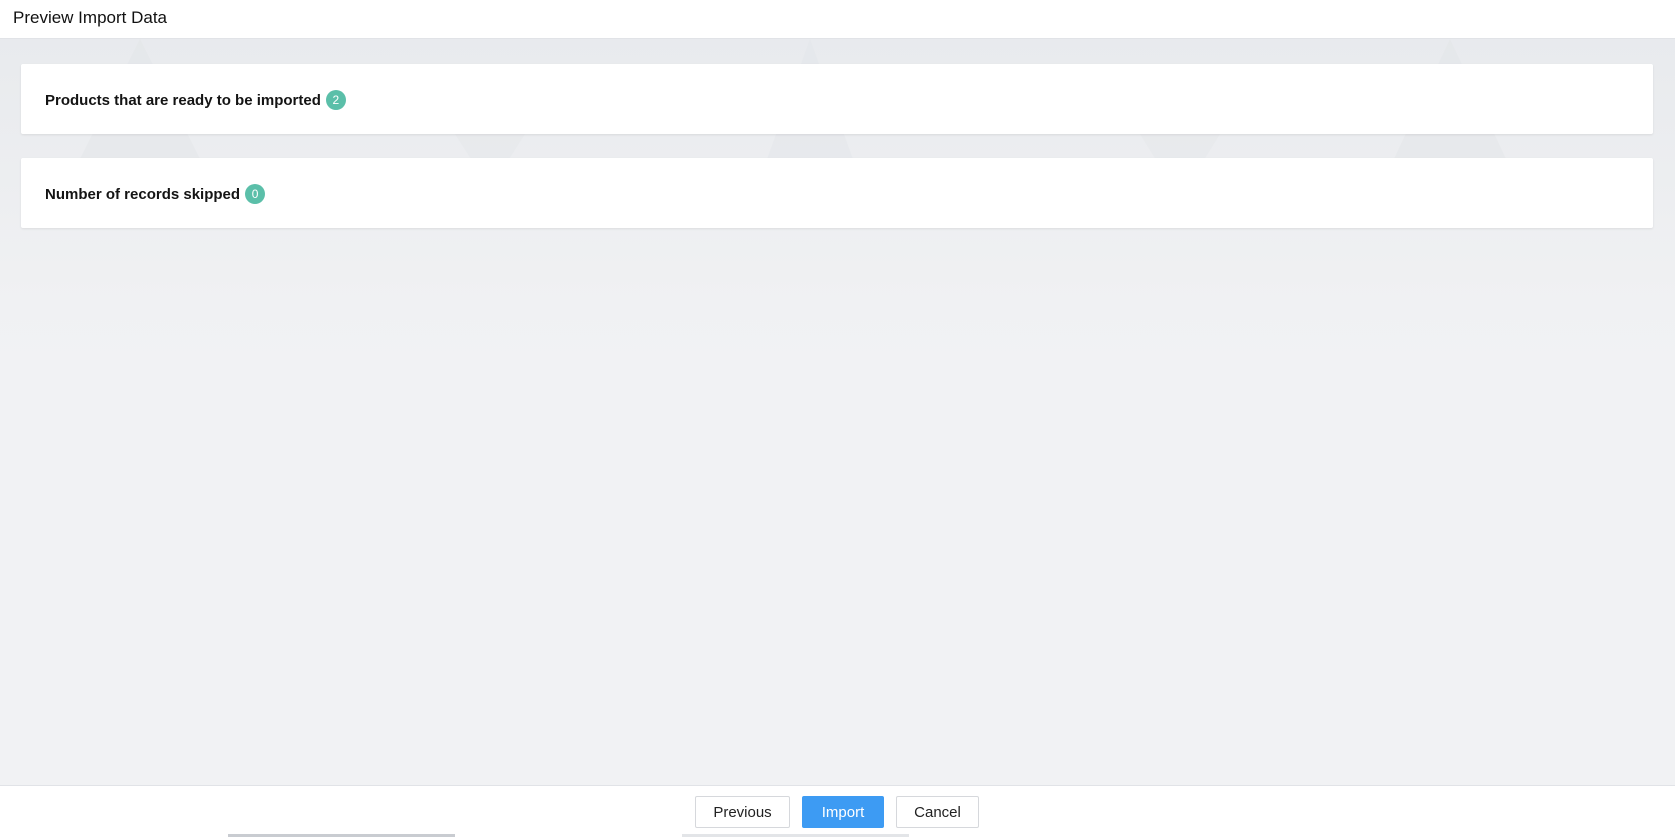  What do you see at coordinates (837, 99) in the screenshot?
I see `ready-to-import-card: Products that are ready to be imported 2` at bounding box center [837, 99].